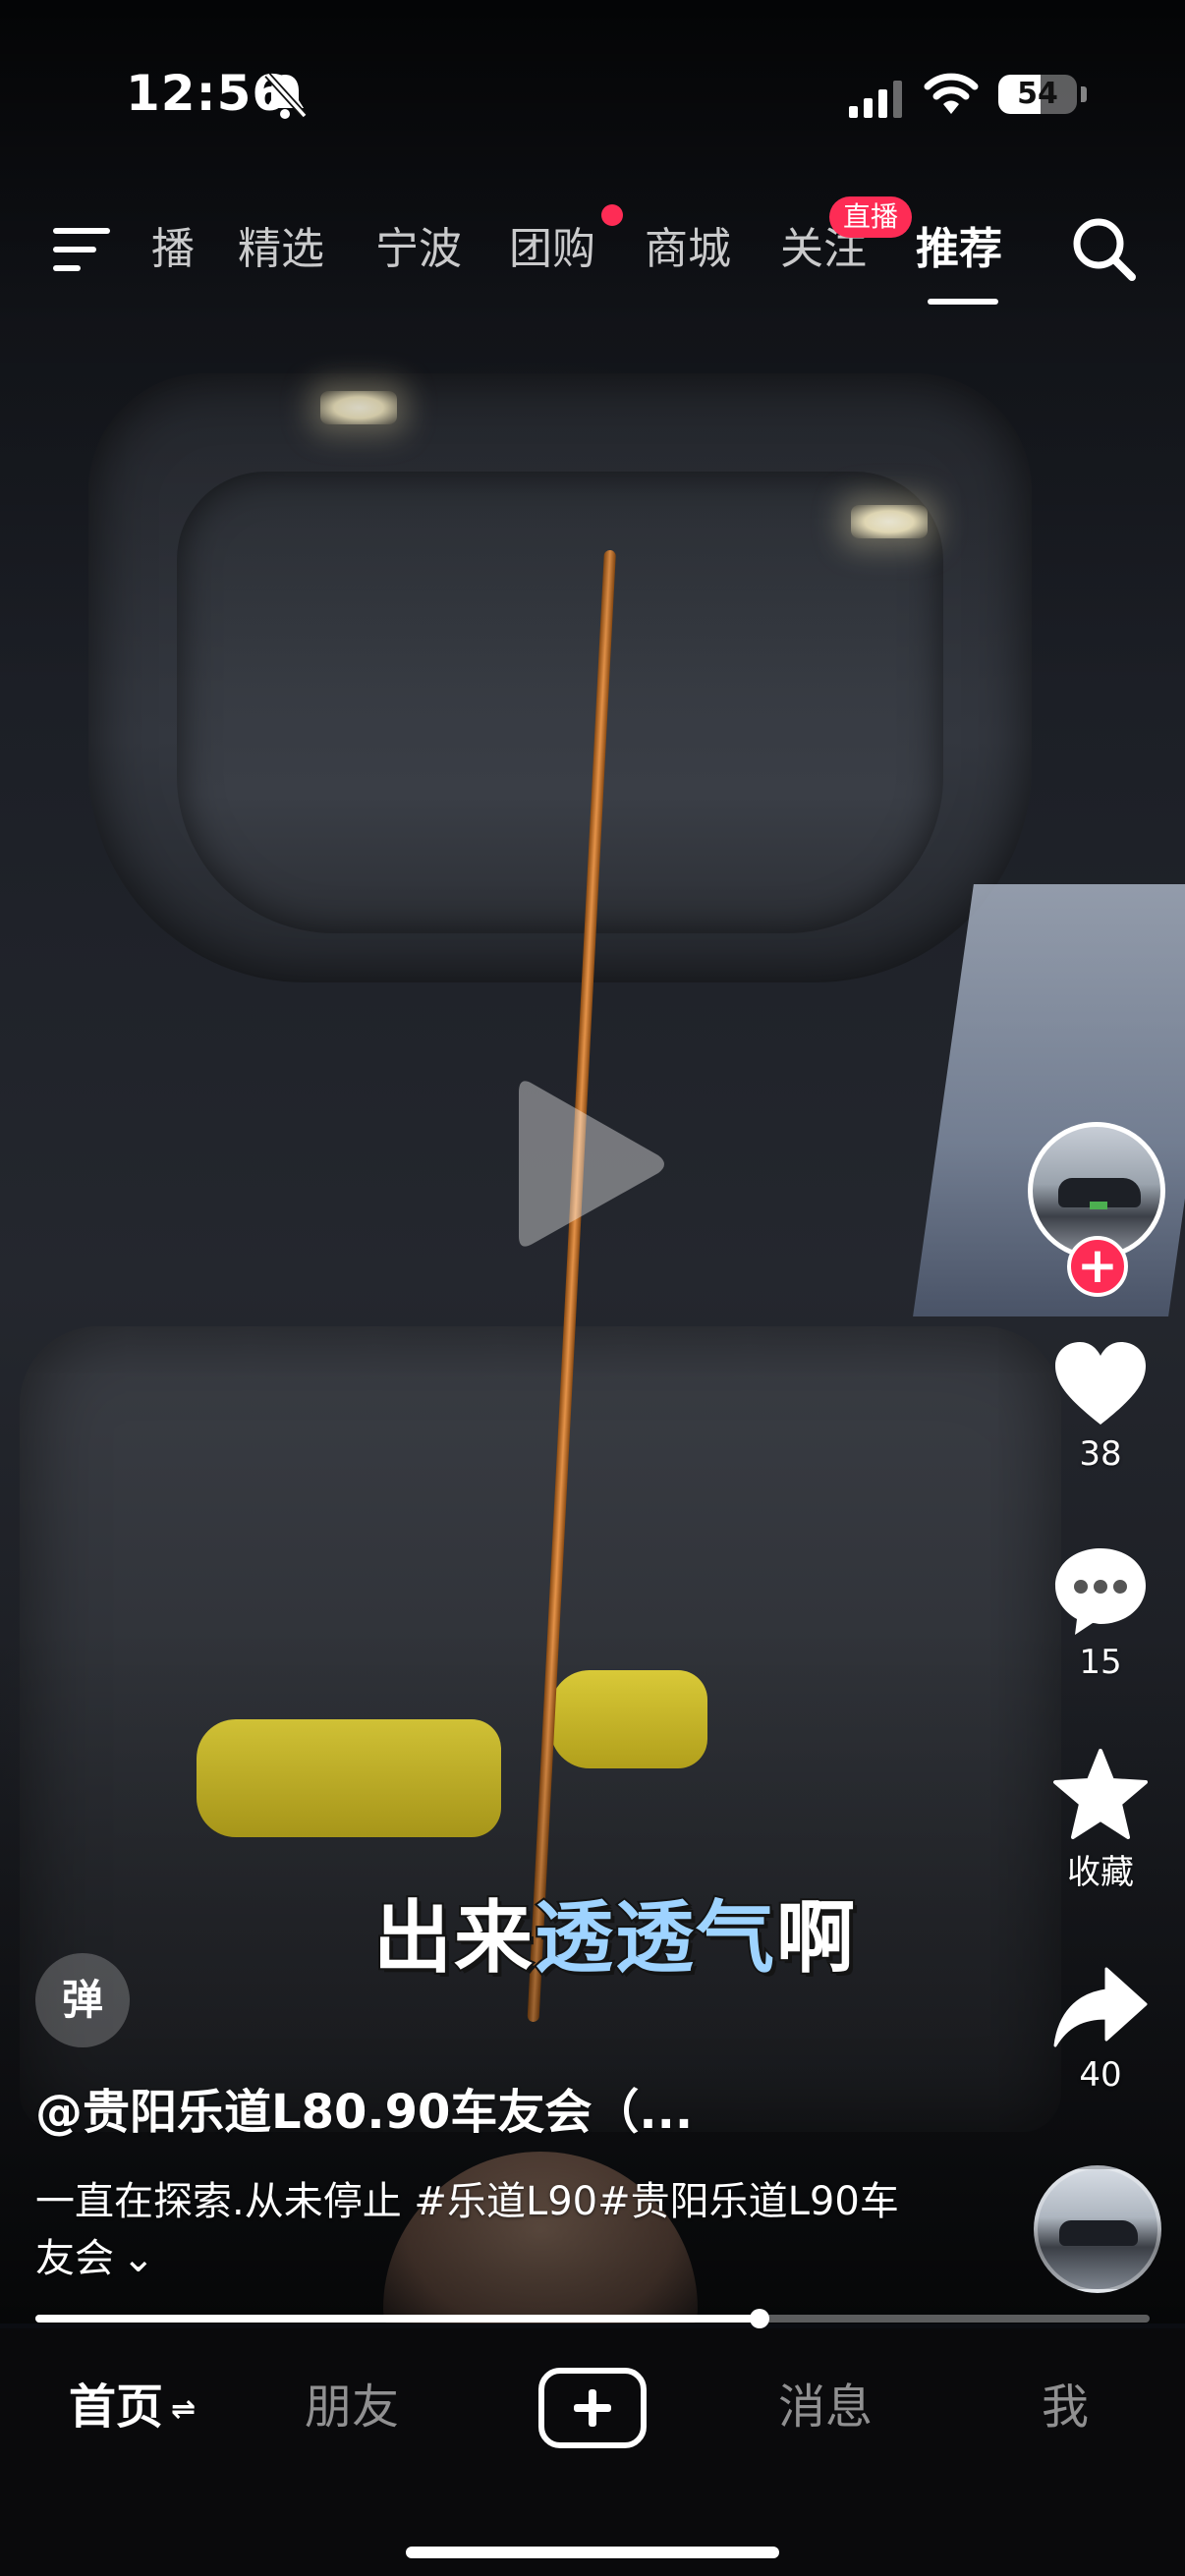  I want to click on tab-featured: 精选, so click(281, 249).